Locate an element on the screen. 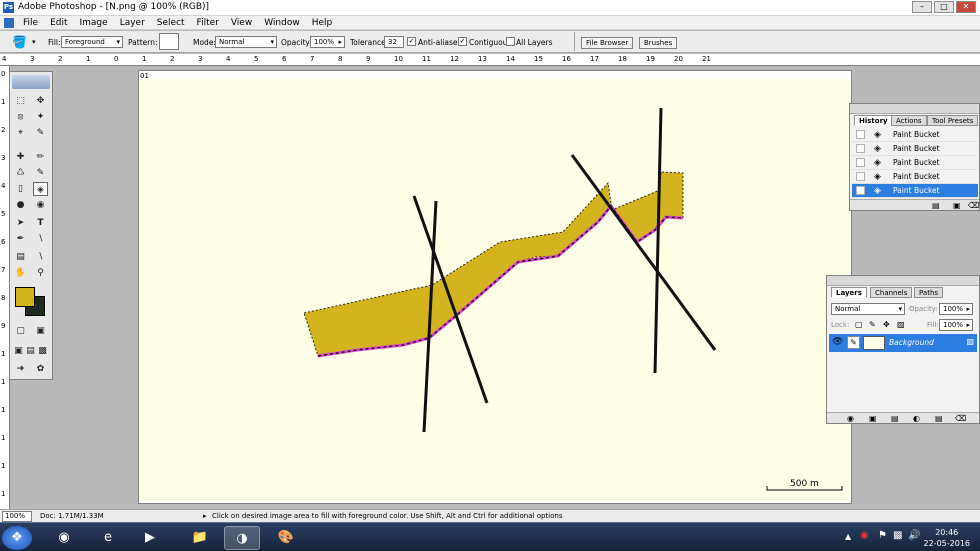 This screenshot has height=551, width=980. eraser-tool-icon: ▯ is located at coordinates (20, 189).